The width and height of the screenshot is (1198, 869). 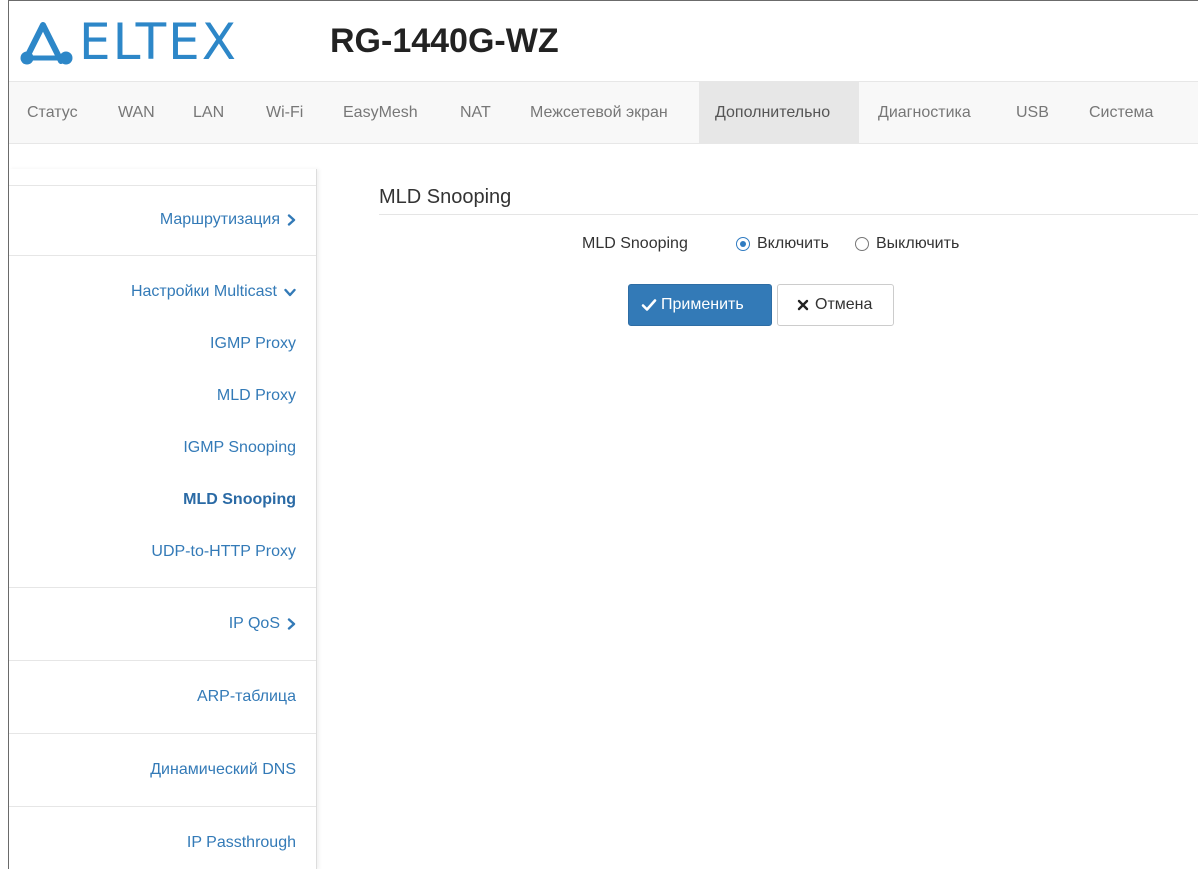 I want to click on radio-unchecked-icon, so click(x=862, y=244).